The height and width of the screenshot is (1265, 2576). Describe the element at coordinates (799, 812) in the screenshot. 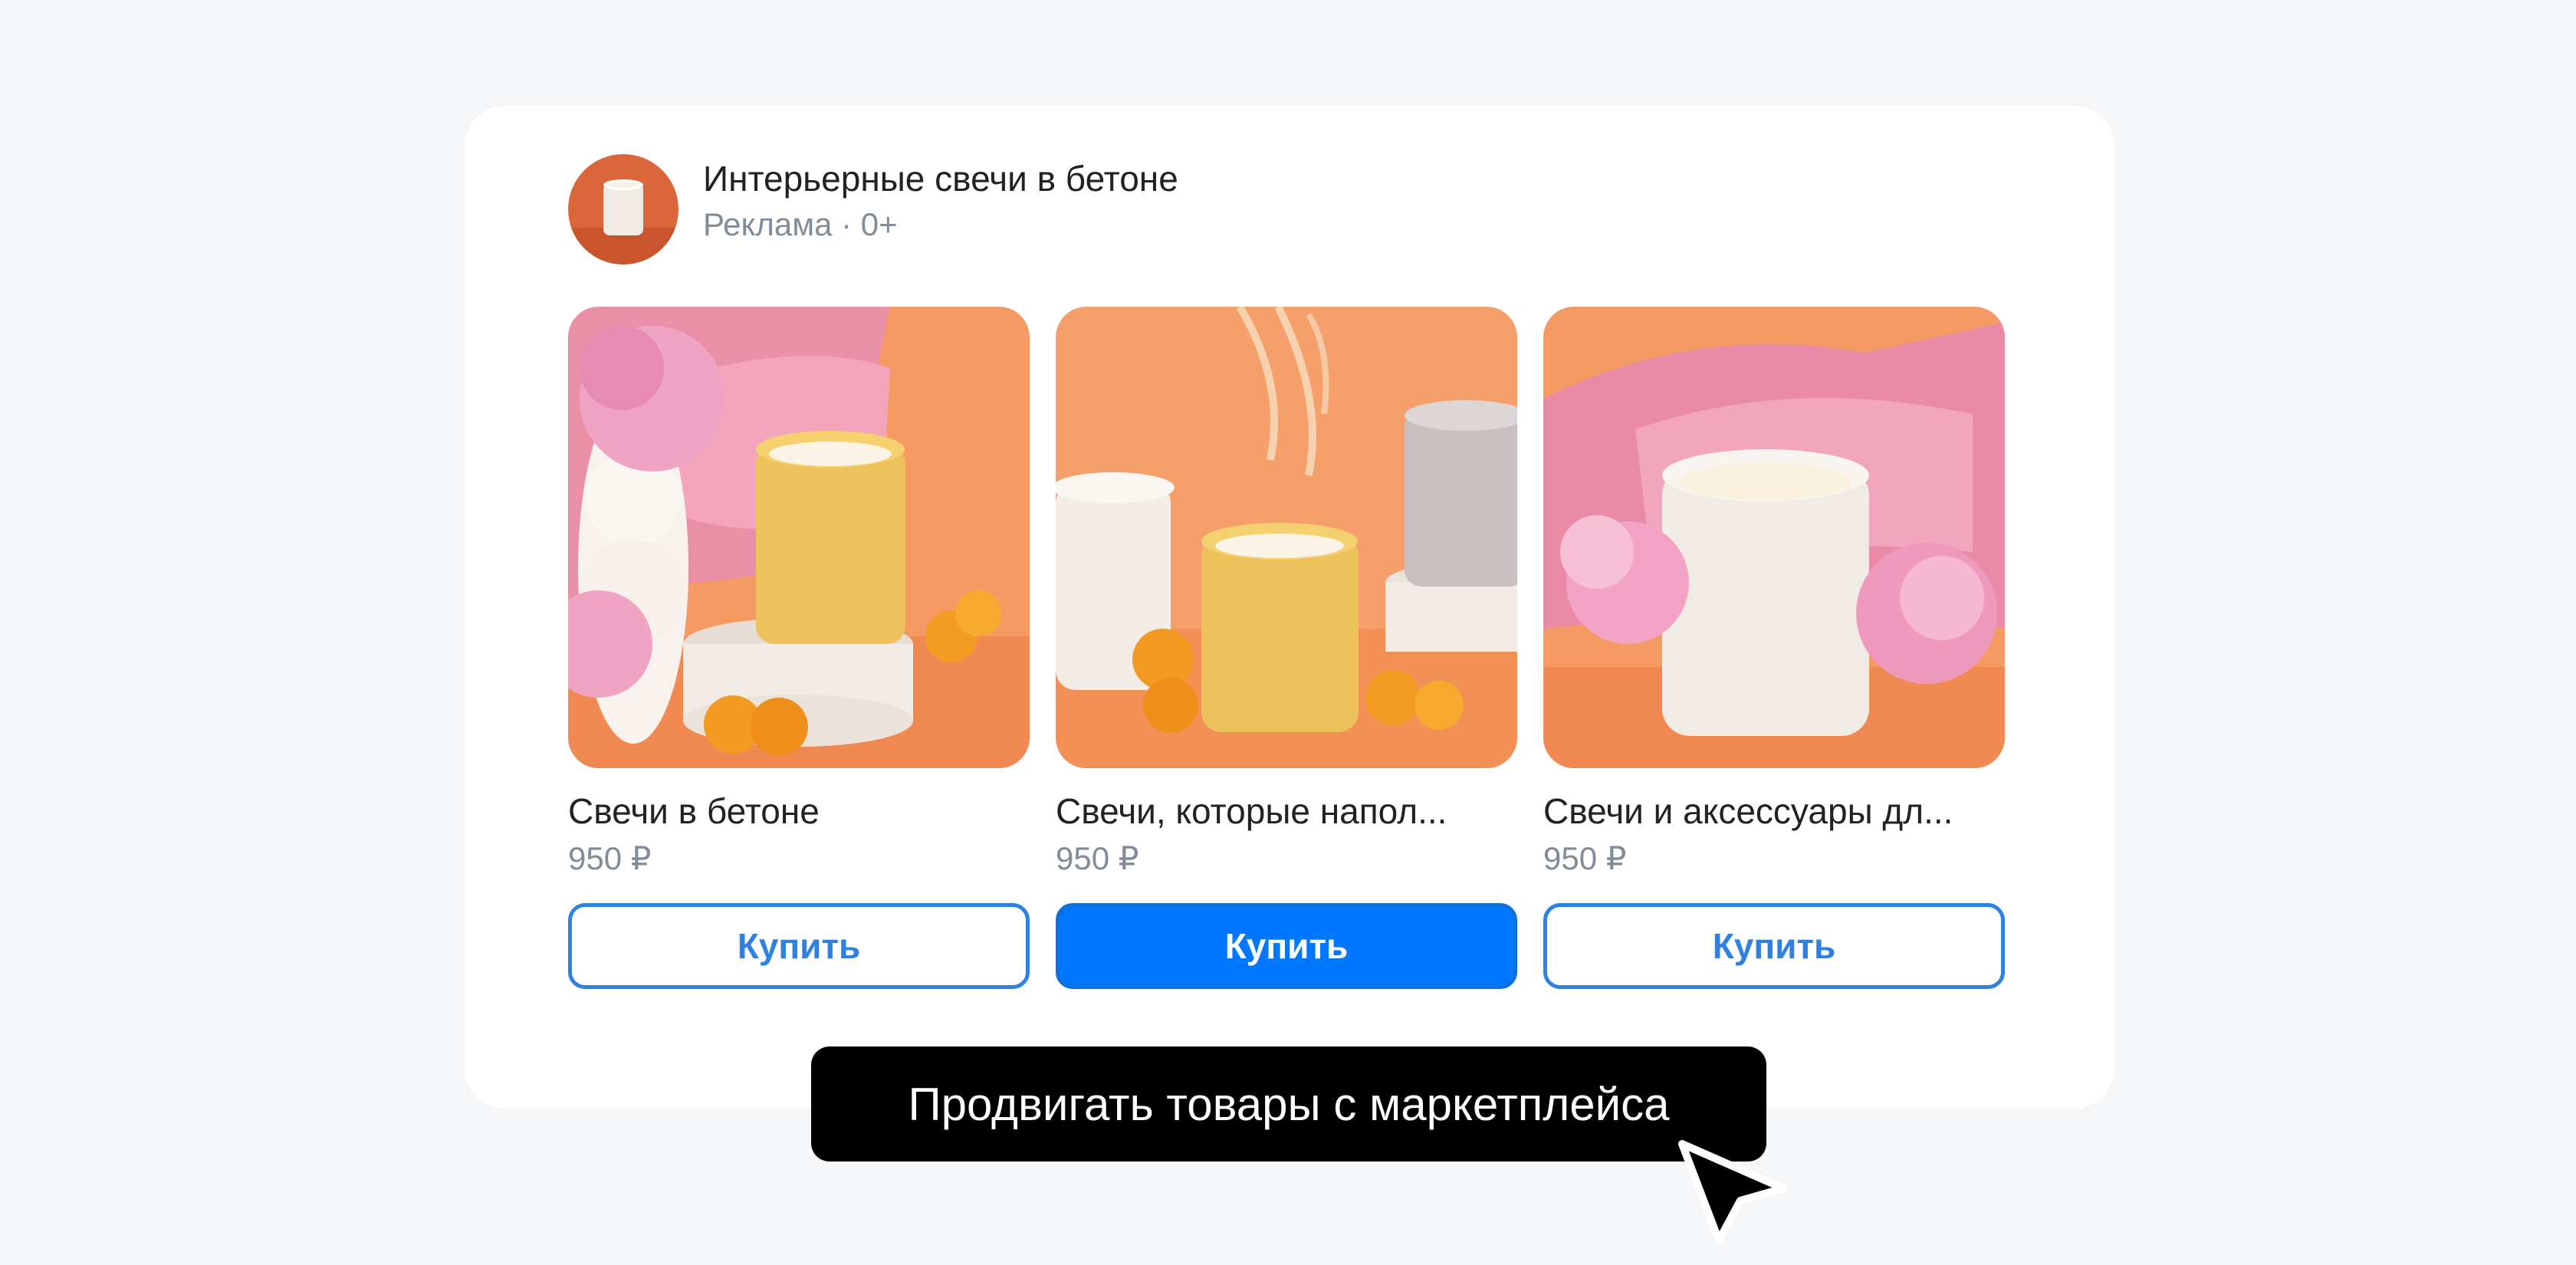

I see `product-name: Свечи в бетоне` at that location.